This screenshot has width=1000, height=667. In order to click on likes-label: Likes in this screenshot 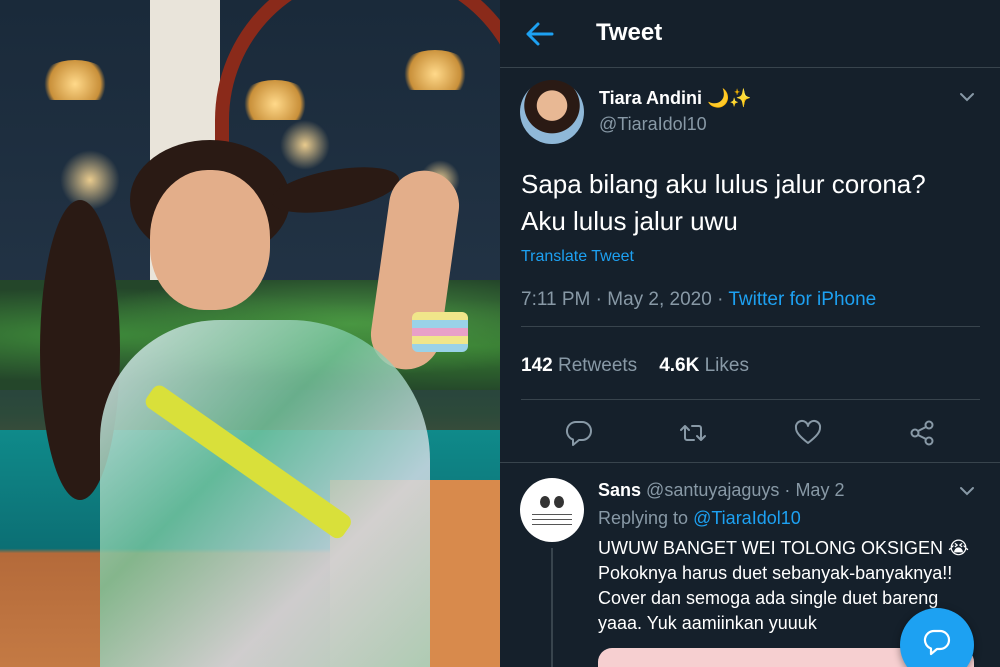, I will do `click(726, 365)`.